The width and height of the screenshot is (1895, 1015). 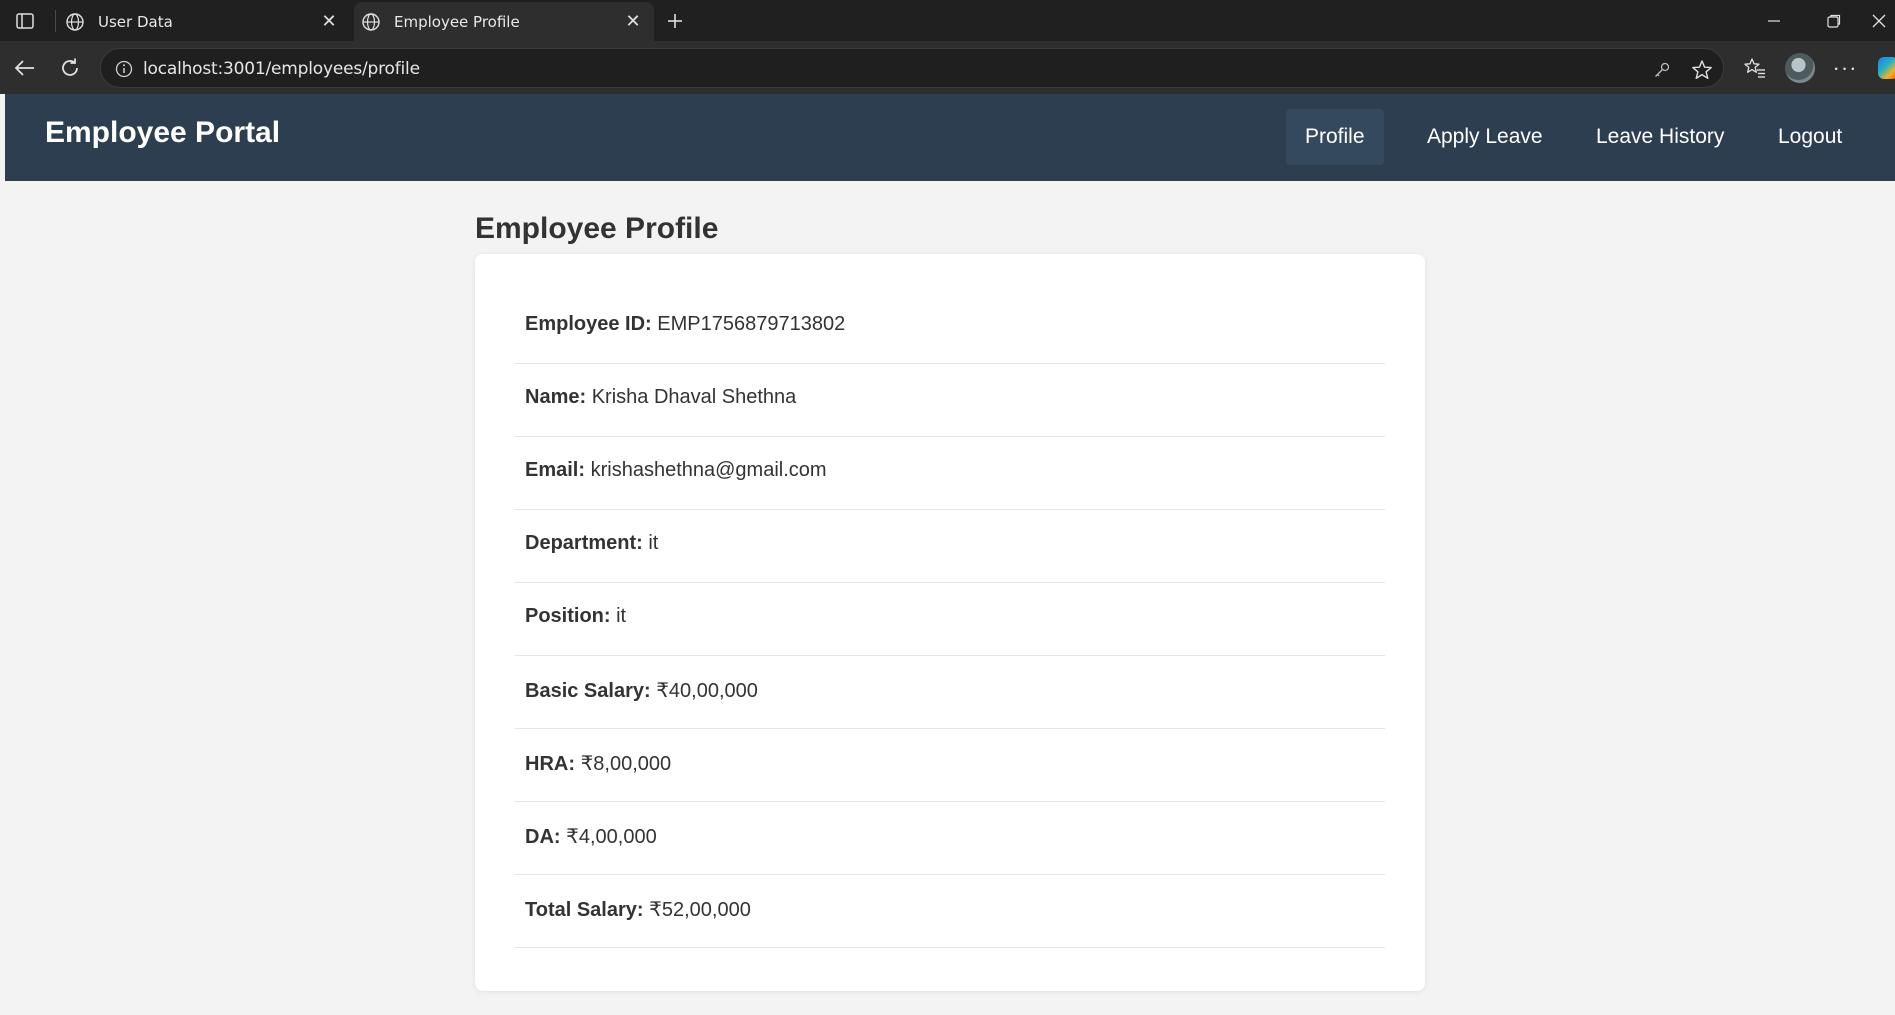 What do you see at coordinates (70, 68) in the screenshot?
I see `refresh-icon` at bounding box center [70, 68].